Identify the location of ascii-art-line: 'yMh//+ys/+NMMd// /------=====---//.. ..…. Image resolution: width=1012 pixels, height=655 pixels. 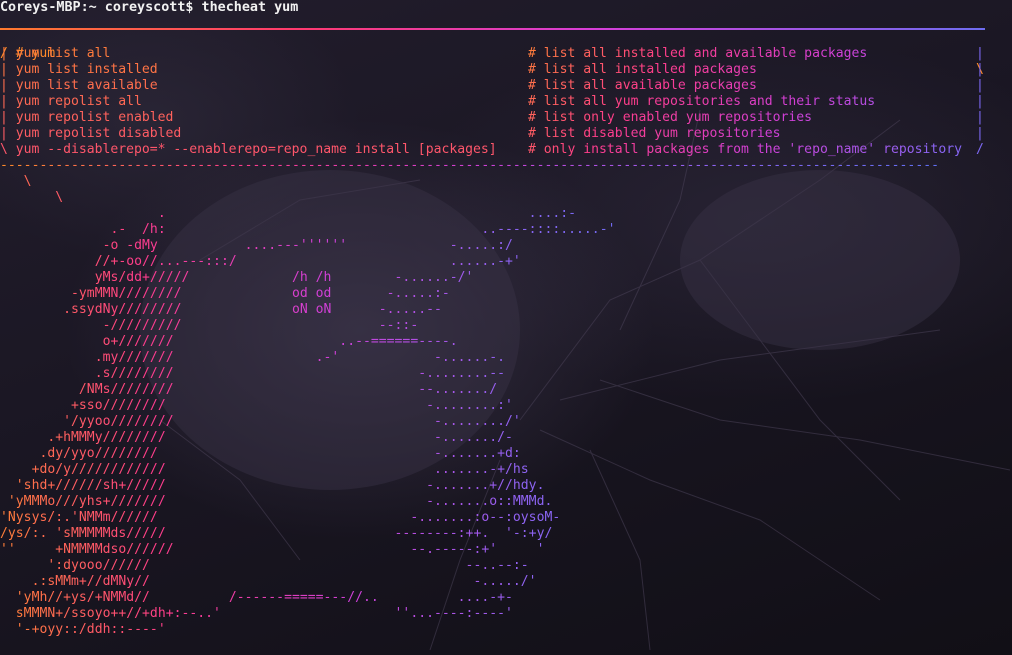
(264, 597).